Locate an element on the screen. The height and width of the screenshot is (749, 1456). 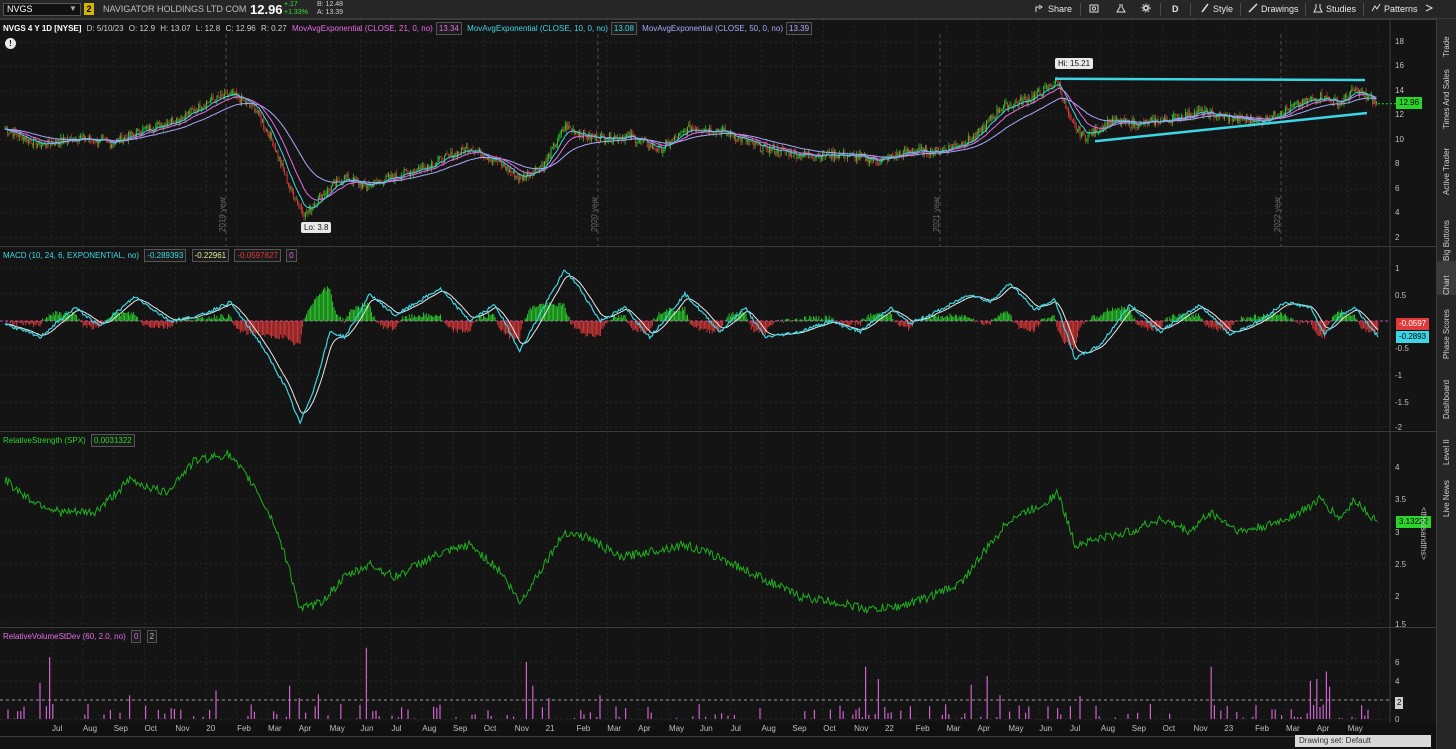
tab-chart: Chart is located at coordinates (1446, 278).